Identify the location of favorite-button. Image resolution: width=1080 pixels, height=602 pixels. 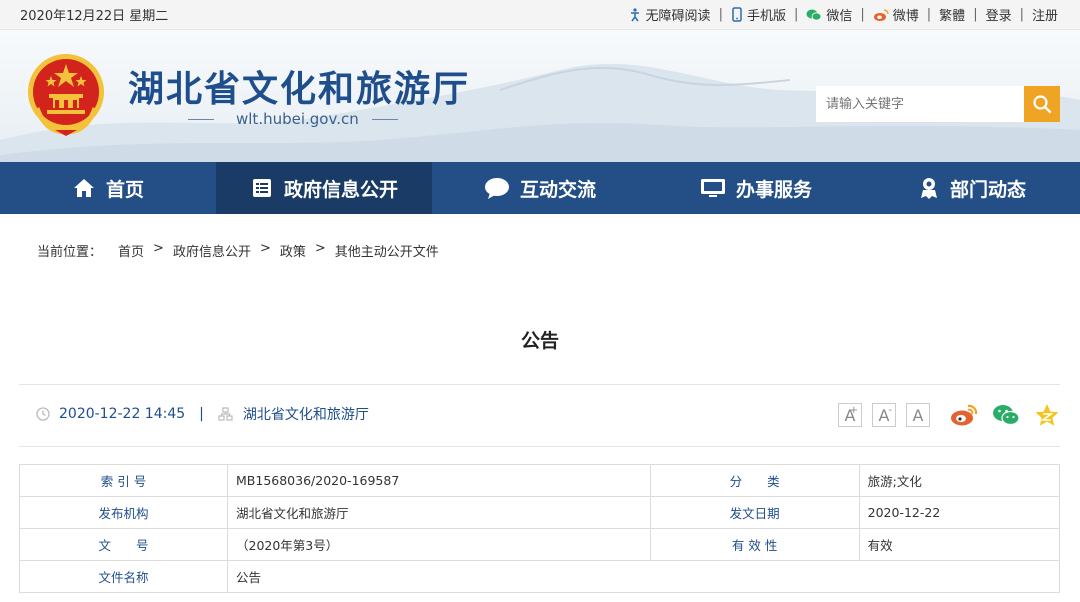
(1047, 415).